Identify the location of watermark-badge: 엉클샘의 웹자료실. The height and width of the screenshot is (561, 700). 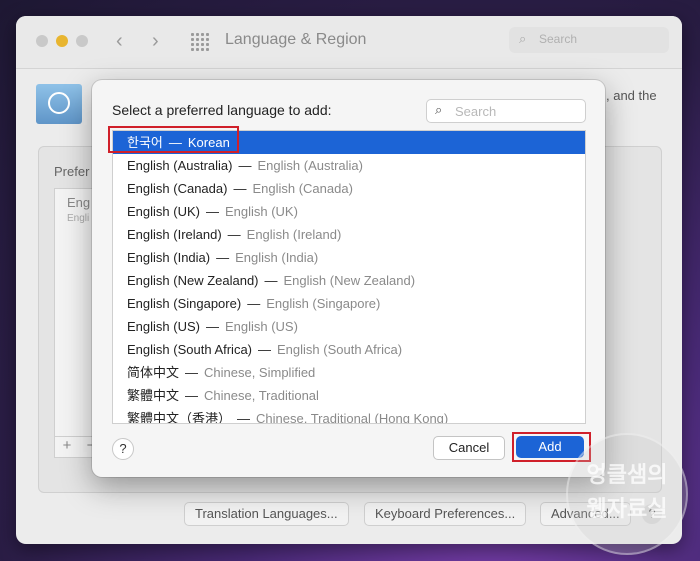
(627, 494).